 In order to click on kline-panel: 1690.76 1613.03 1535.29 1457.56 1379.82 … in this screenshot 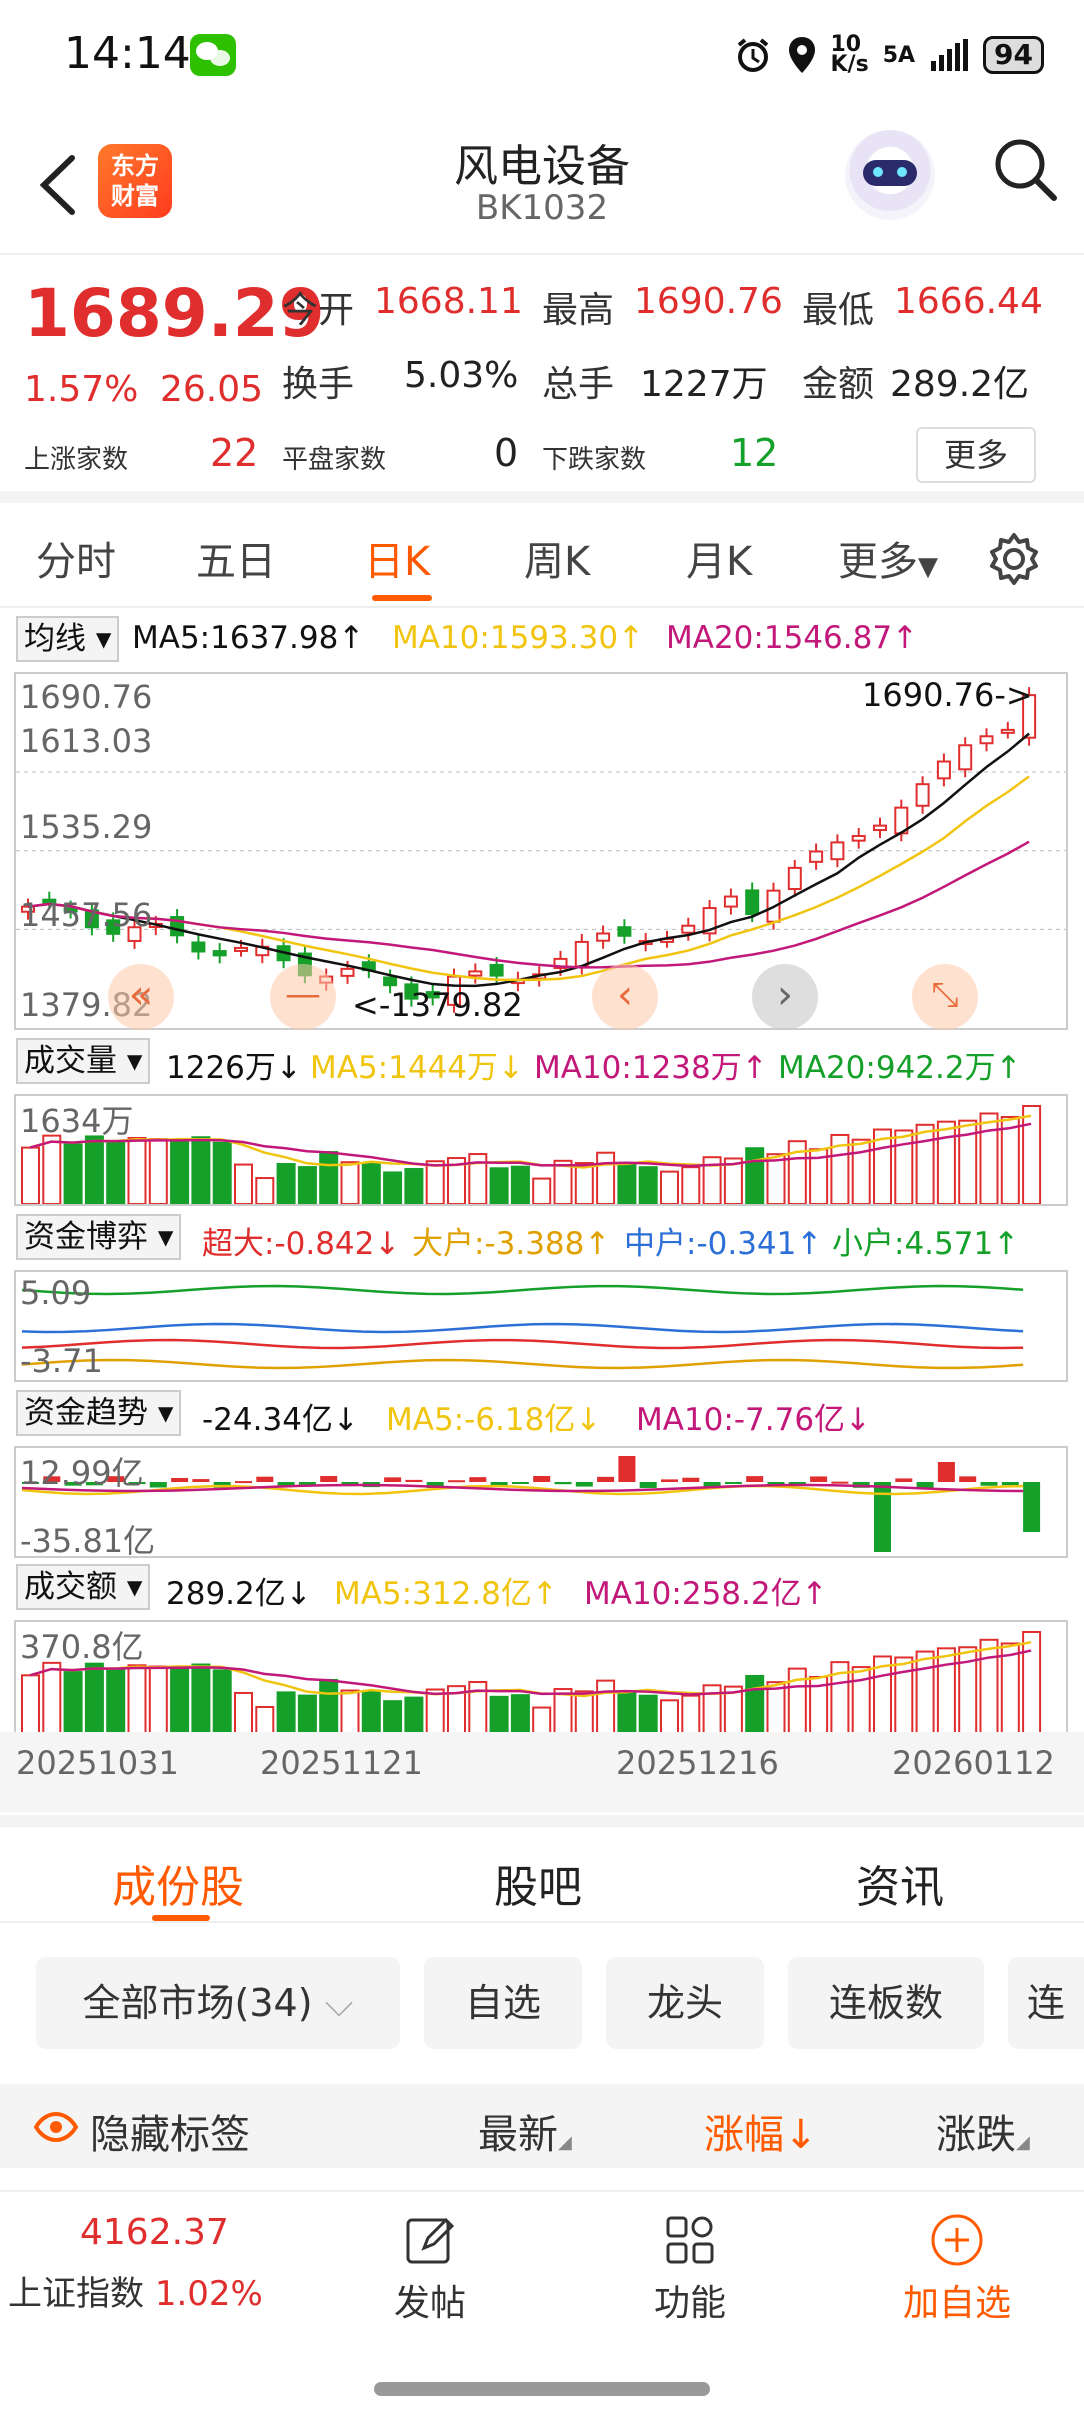, I will do `click(541, 851)`.